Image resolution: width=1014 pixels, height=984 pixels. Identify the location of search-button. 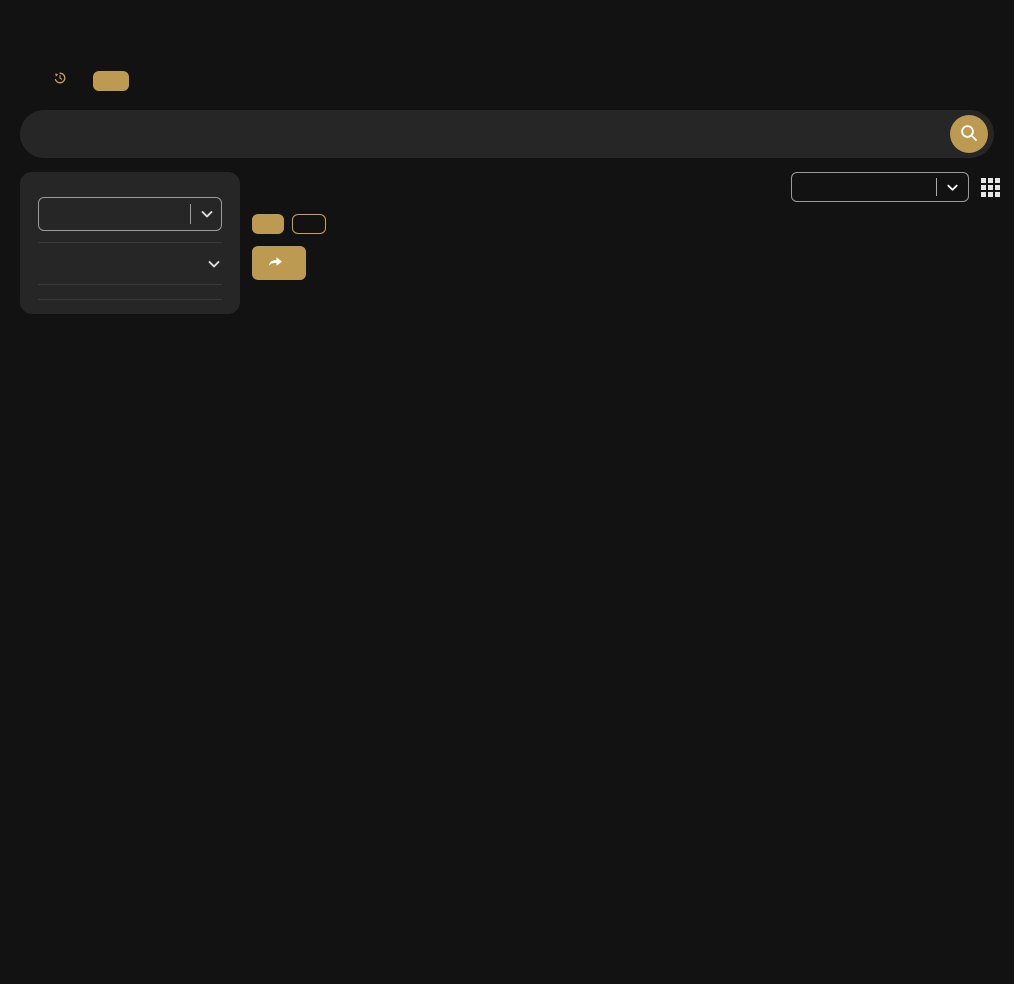
(969, 134).